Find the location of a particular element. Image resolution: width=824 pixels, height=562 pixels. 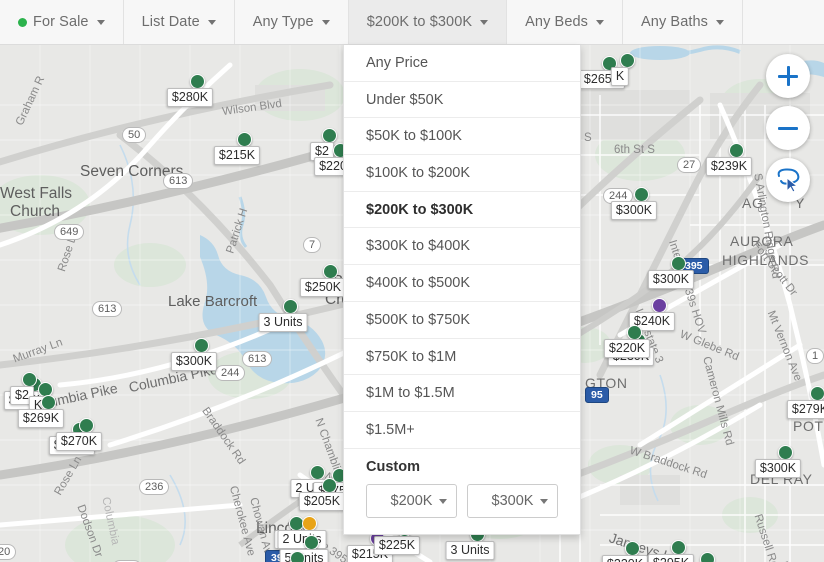

map-controls is located at coordinates (788, 132).